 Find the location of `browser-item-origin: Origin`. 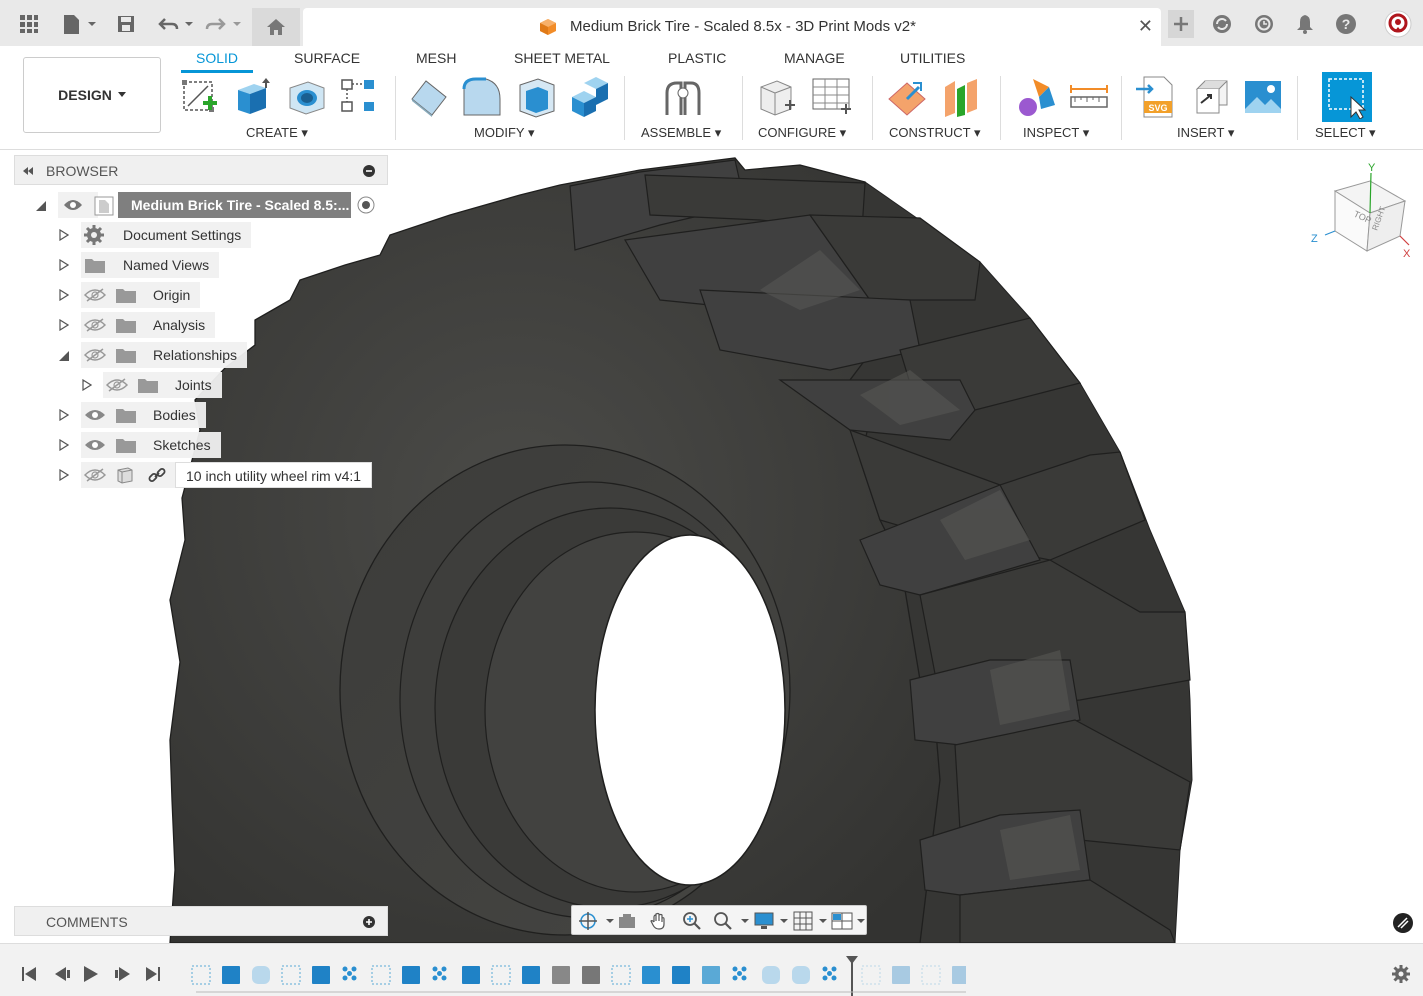

browser-item-origin: Origin is located at coordinates (201, 295).